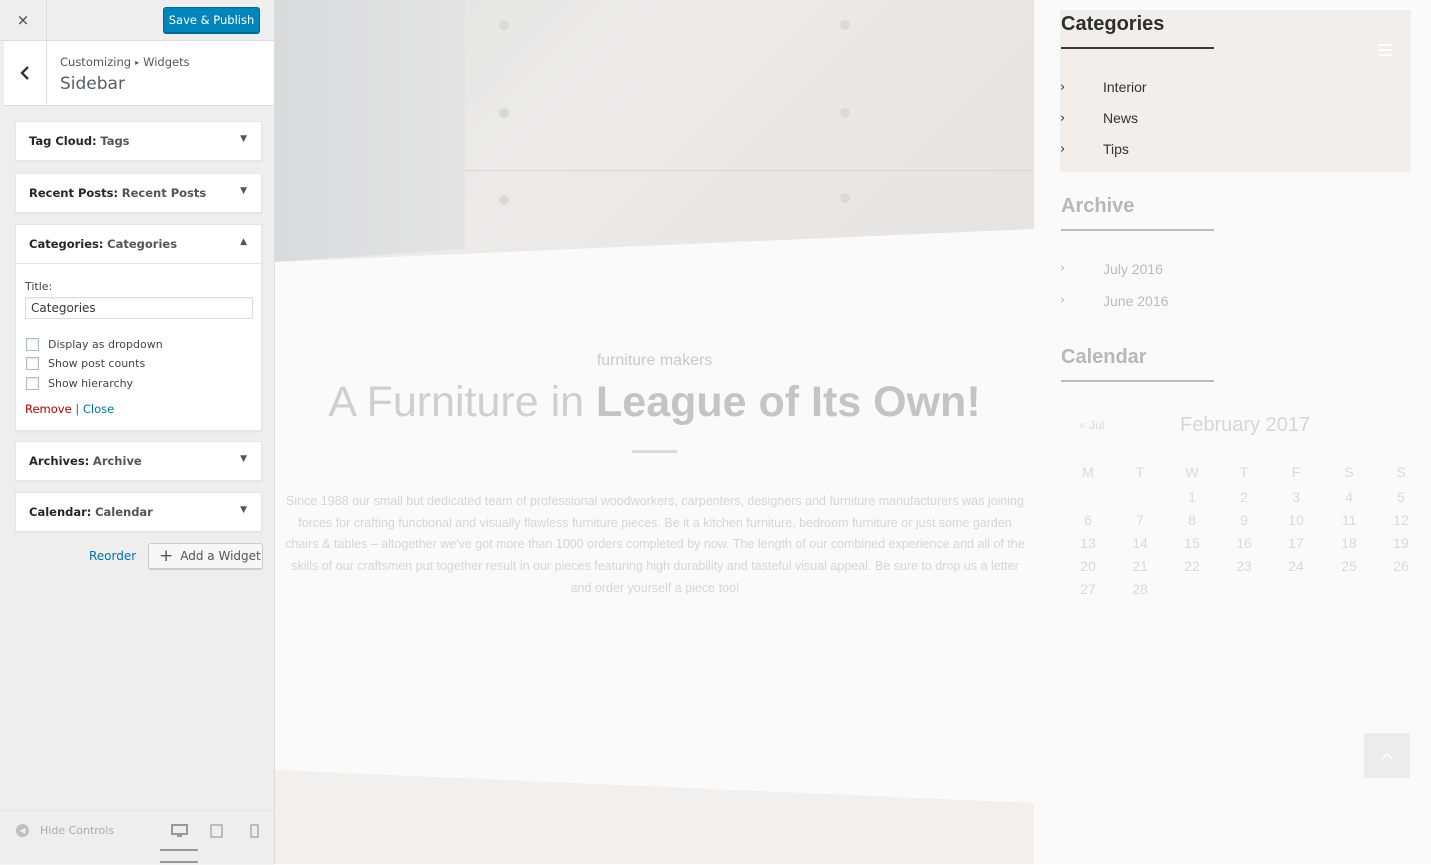  What do you see at coordinates (138, 244) in the screenshot?
I see `widget-header: Categories: Categories ▲` at bounding box center [138, 244].